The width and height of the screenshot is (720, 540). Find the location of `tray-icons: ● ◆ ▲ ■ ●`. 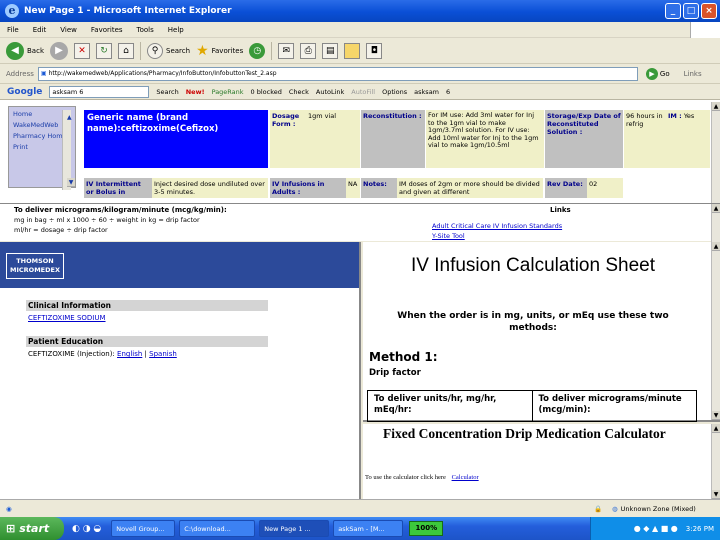

tray-icons: ● ◆ ▲ ■ ● is located at coordinates (656, 528).